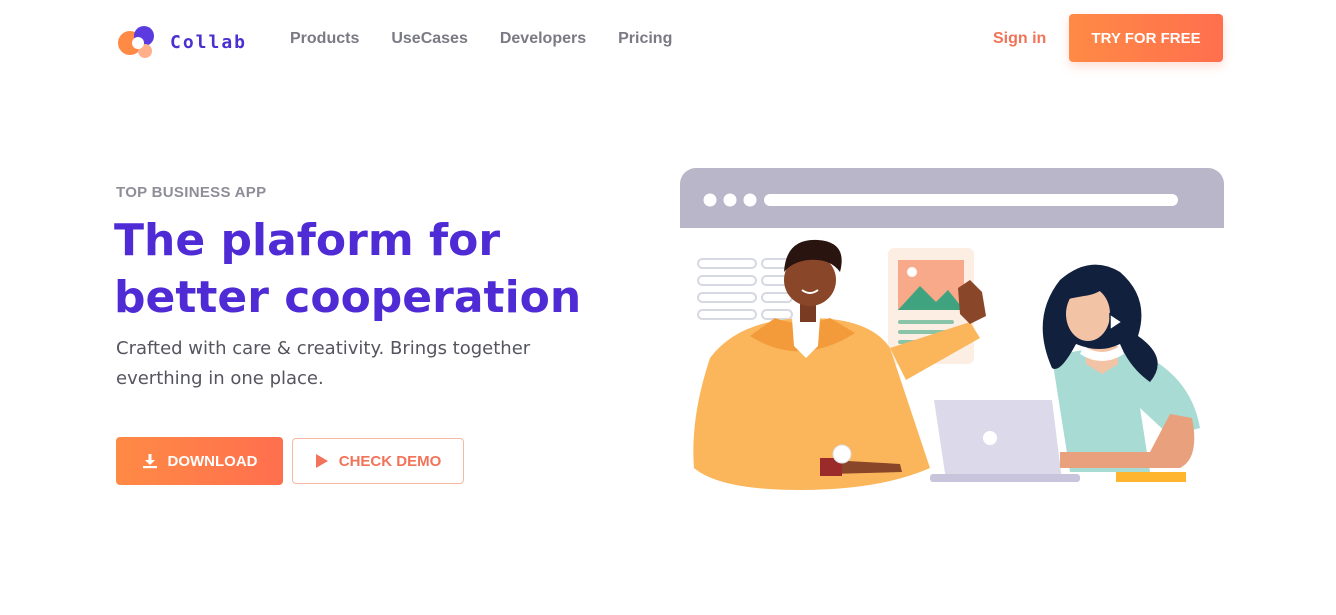 This screenshot has height=615, width=1336. I want to click on check-demo-label: CHECK DEMO, so click(390, 461).